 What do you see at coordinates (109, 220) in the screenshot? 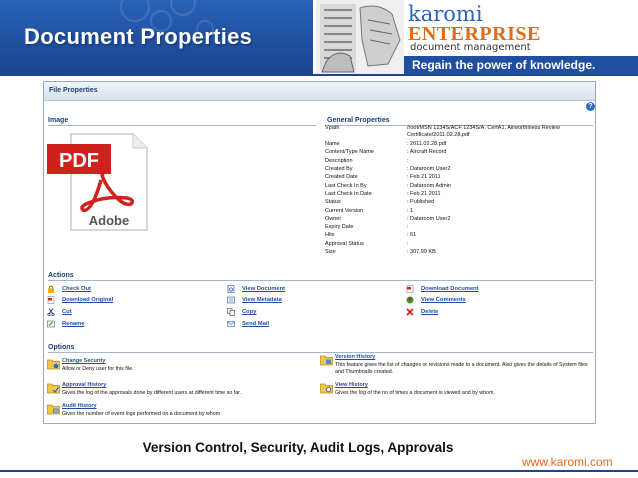
I see `svg-text: Adobe` at bounding box center [109, 220].